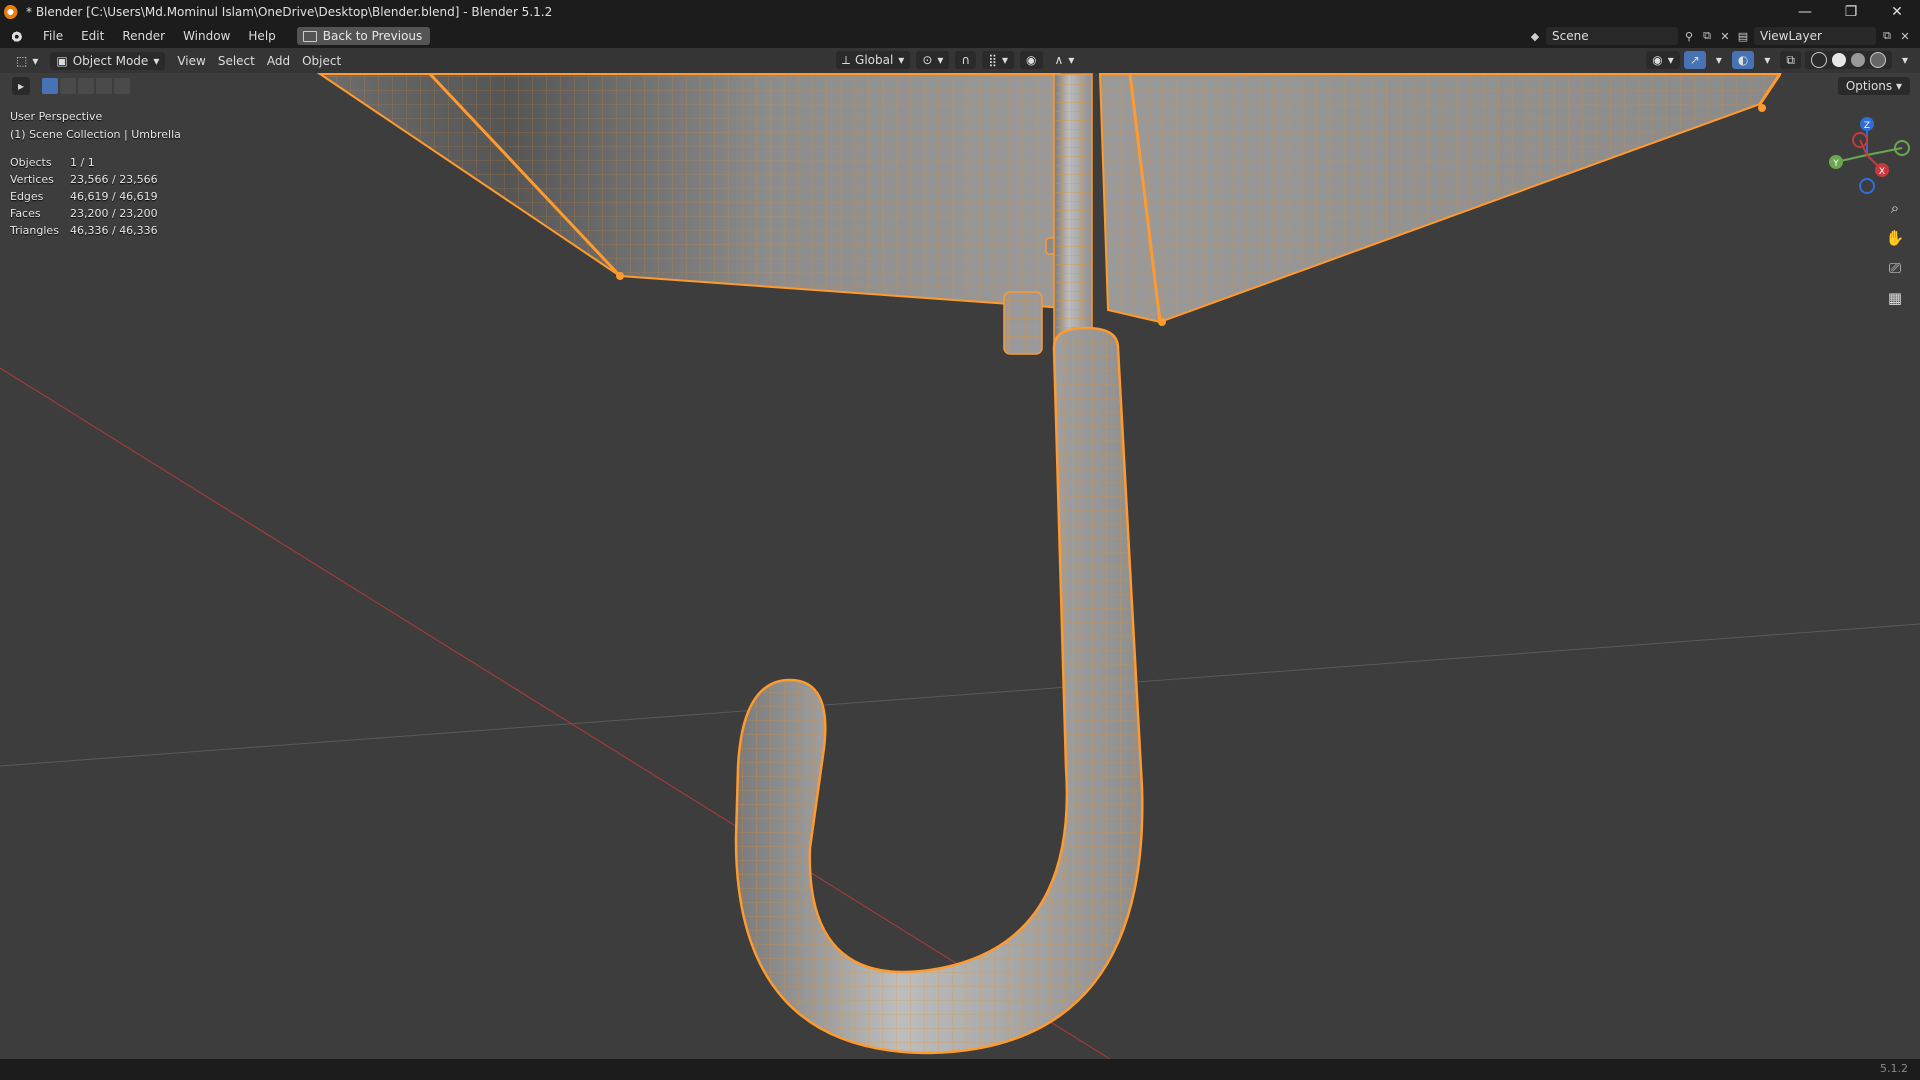  Describe the element at coordinates (114, 230) in the screenshot. I see `stat-value: 46,336 / 46,336` at that location.